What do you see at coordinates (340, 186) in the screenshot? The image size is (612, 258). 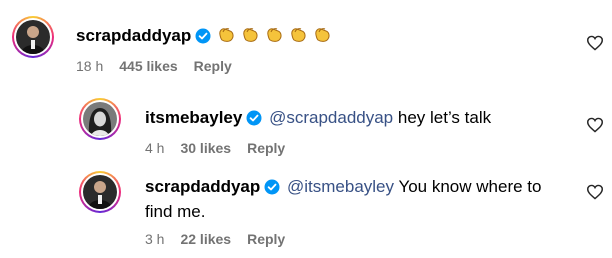 I see `mention-link: @itsmebayley` at bounding box center [340, 186].